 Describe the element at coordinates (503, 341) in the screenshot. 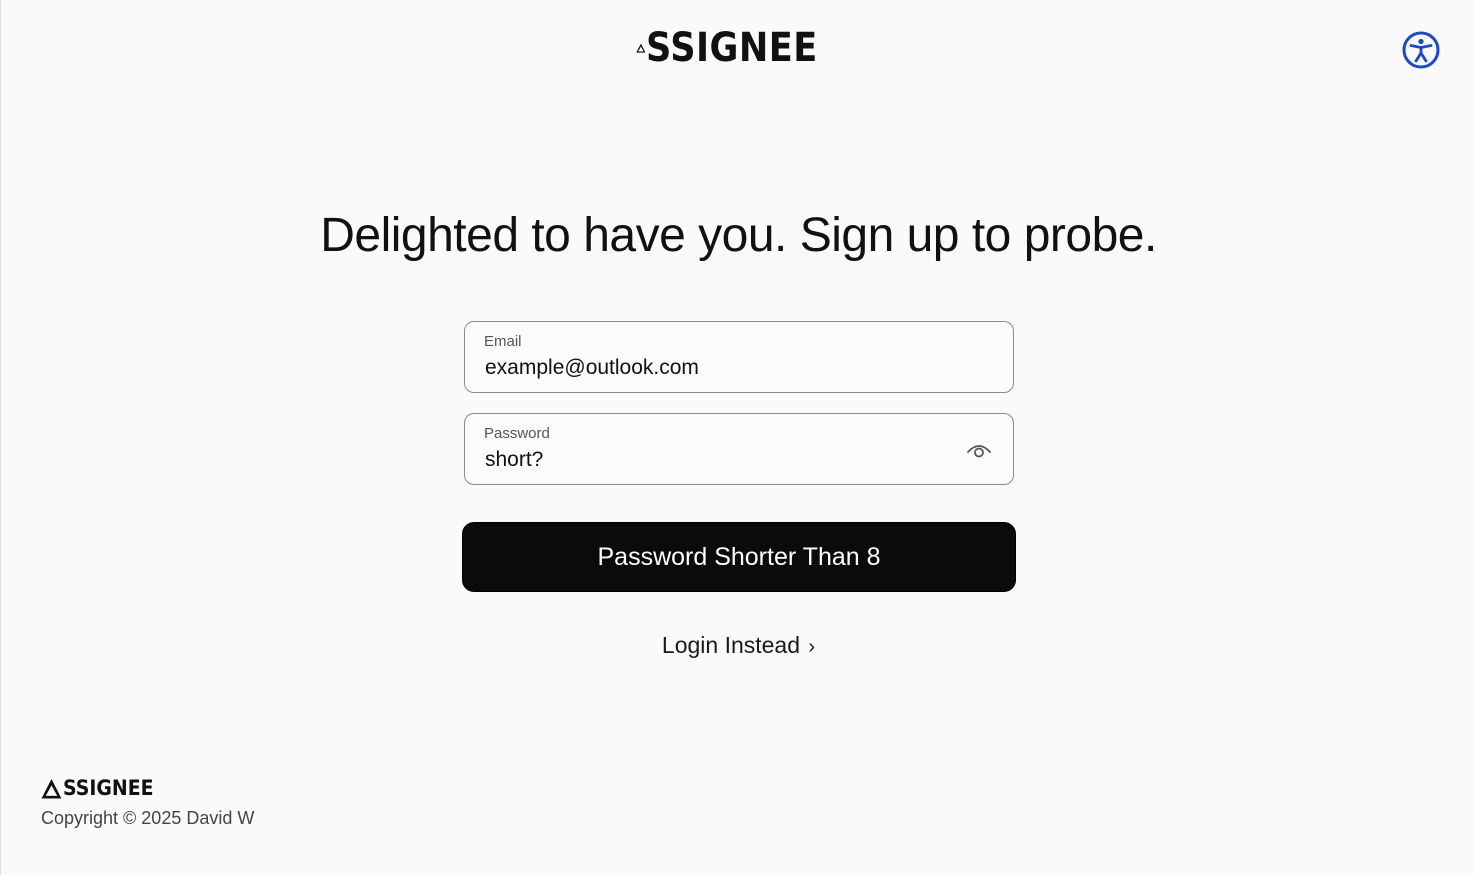

I see `email-label: Email` at that location.